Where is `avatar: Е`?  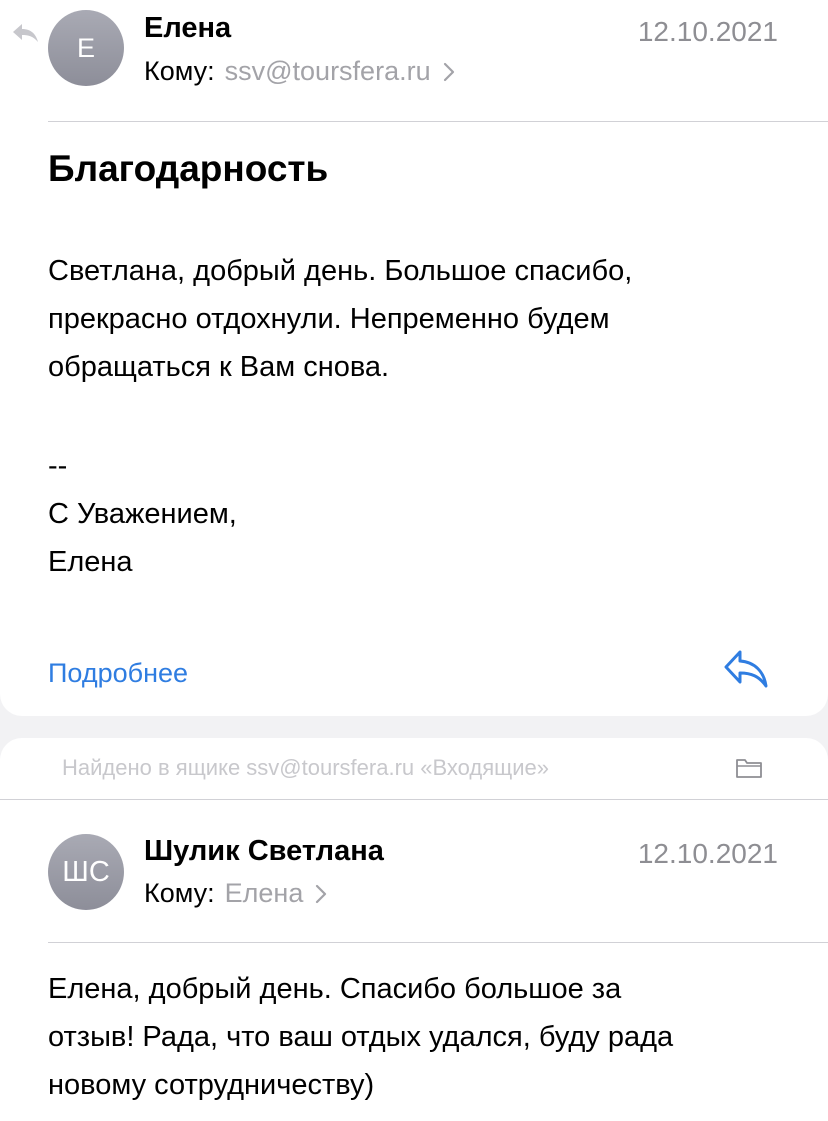
avatar: Е is located at coordinates (86, 48).